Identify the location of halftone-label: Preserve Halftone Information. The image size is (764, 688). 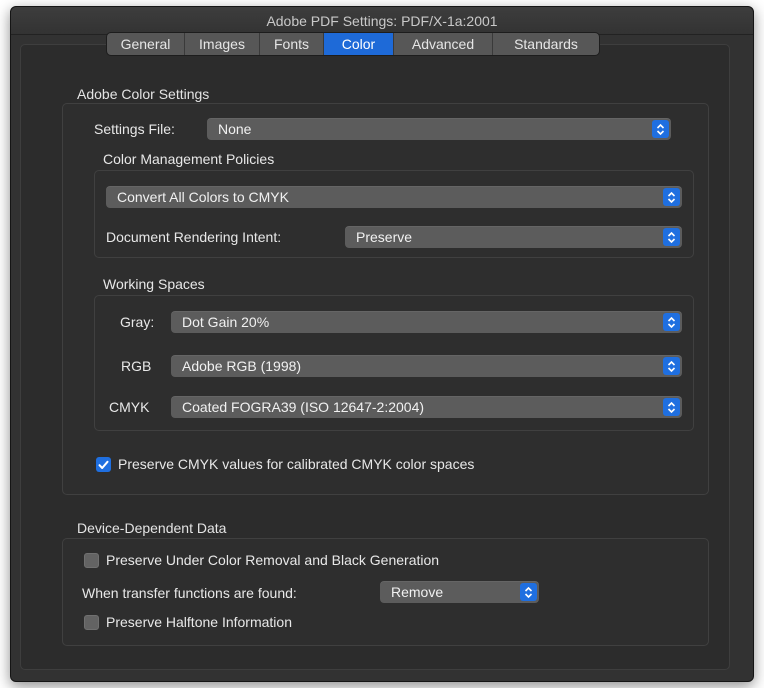
(199, 622).